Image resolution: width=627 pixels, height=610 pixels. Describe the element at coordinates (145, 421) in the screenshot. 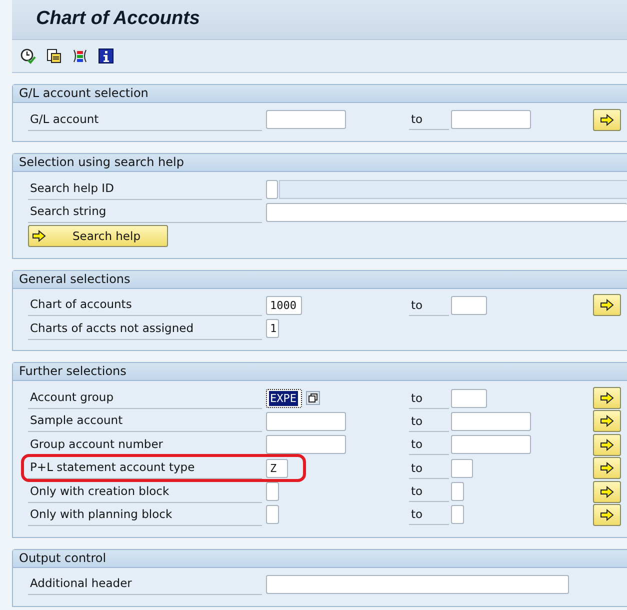

I see `field-label: Sample account` at that location.